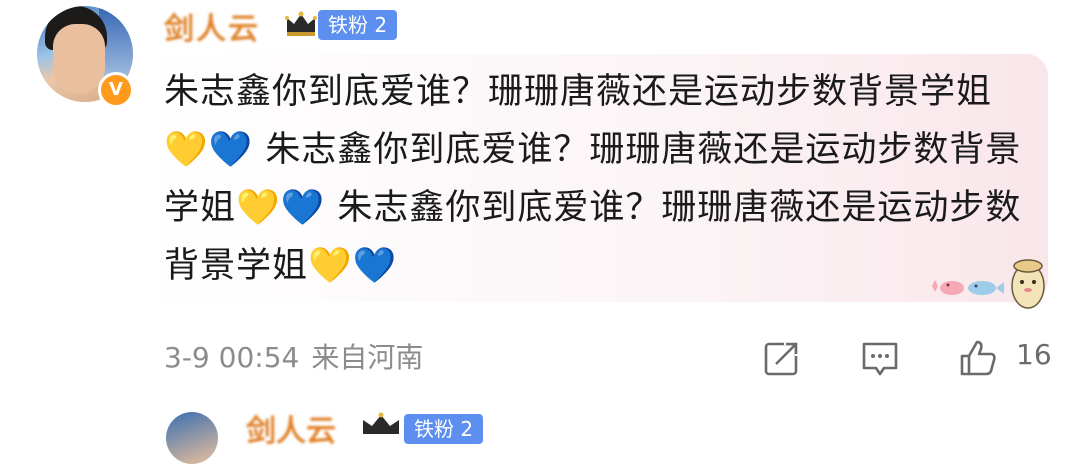 The width and height of the screenshot is (1080, 464). What do you see at coordinates (291, 428) in the screenshot?
I see `next-comment-username: 剑人云` at bounding box center [291, 428].